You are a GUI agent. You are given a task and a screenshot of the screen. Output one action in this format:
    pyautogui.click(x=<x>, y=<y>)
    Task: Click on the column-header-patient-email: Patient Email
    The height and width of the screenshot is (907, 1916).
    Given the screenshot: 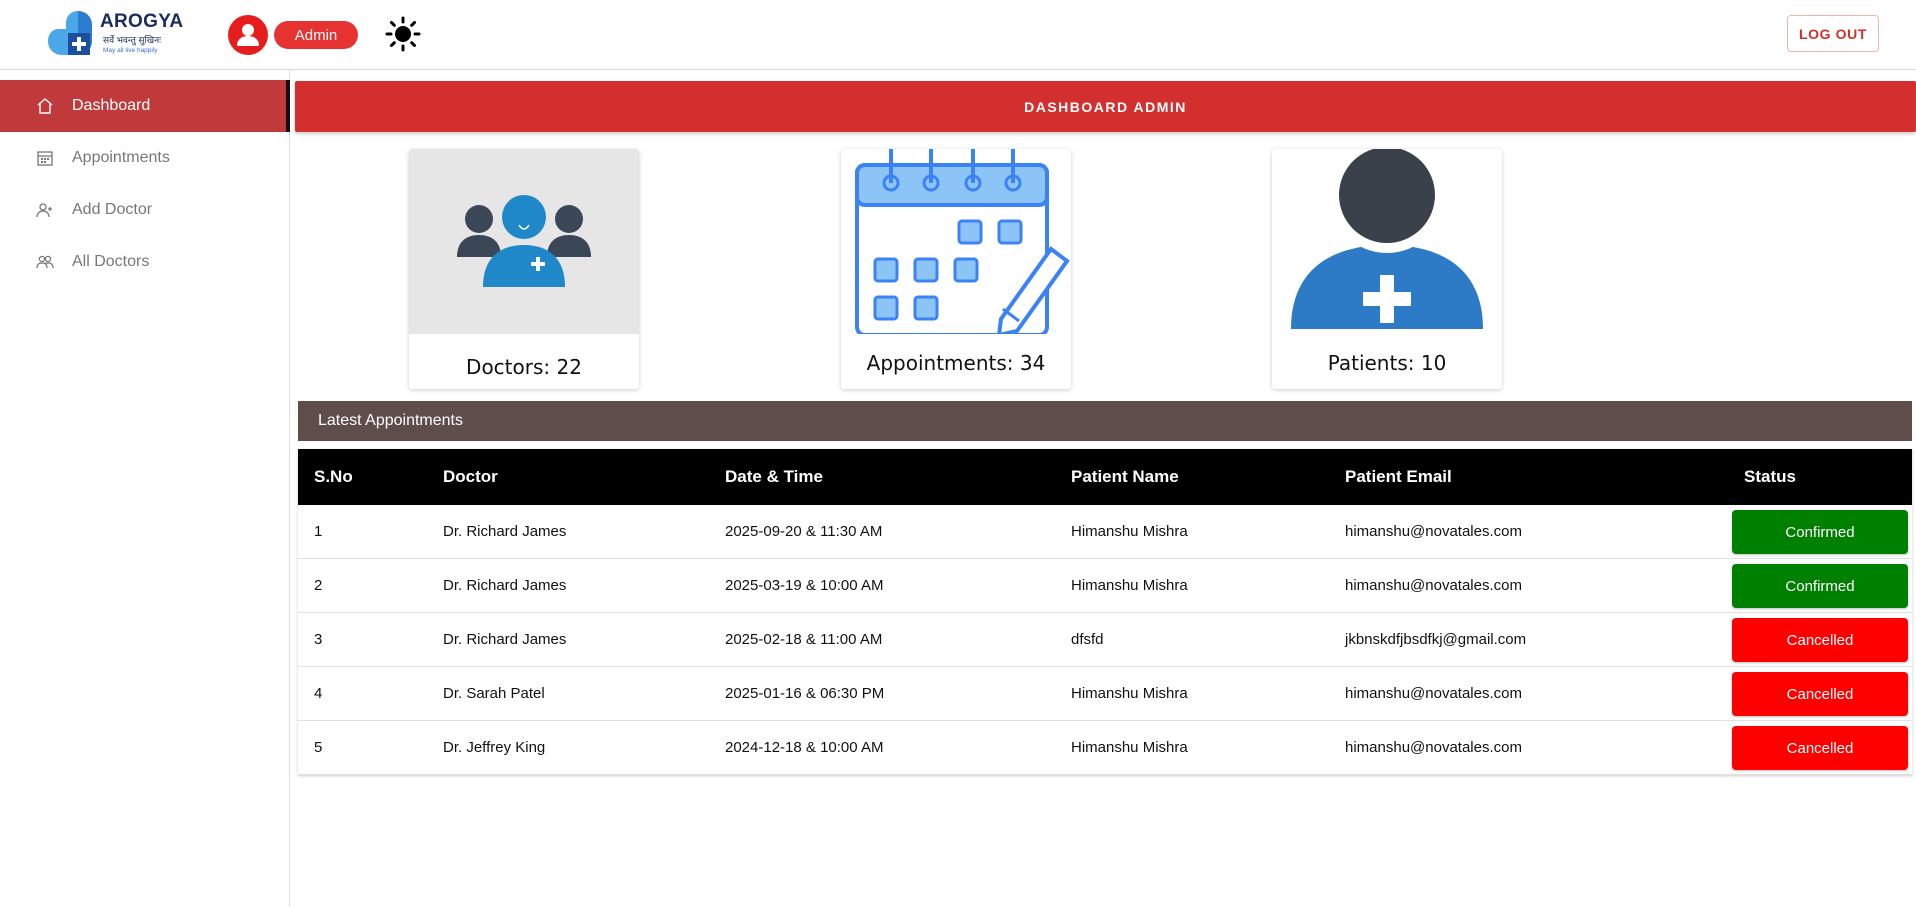 What is the action you would take?
    pyautogui.click(x=1398, y=476)
    